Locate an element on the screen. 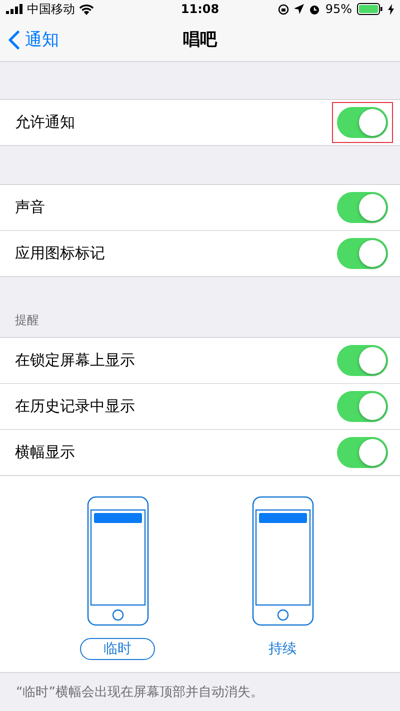 The height and width of the screenshot is (711, 400). signal-icon is located at coordinates (14, 9).